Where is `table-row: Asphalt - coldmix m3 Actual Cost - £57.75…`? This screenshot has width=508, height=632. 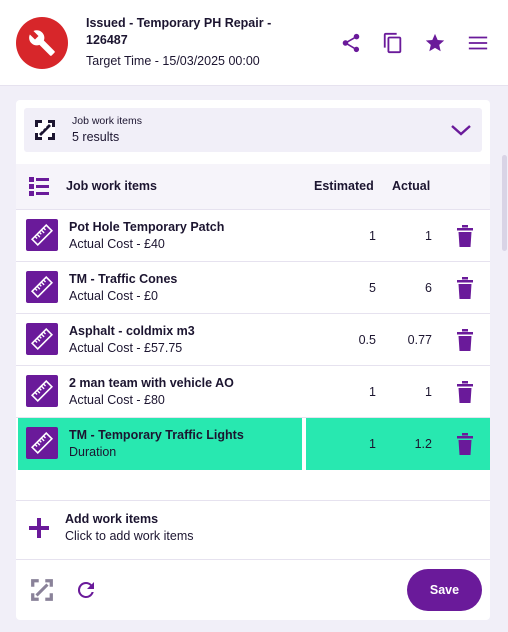
table-row: Asphalt - coldmix m3 Actual Cost - £57.75… is located at coordinates (253, 340).